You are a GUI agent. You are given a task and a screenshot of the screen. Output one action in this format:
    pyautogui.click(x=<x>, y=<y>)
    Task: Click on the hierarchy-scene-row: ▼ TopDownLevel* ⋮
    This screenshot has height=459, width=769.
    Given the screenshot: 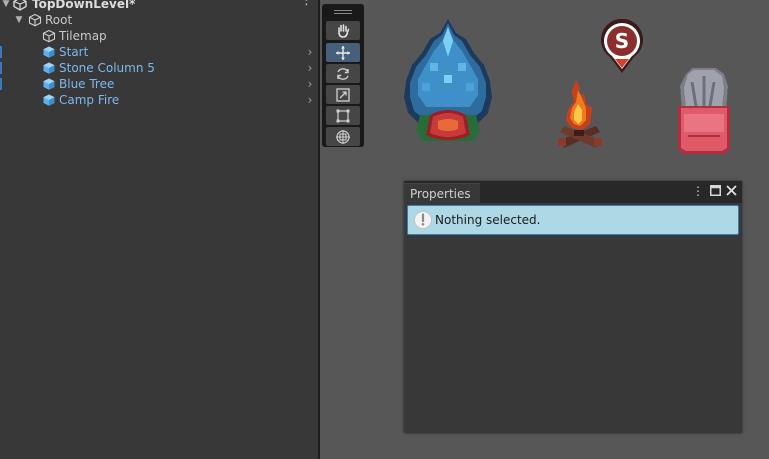 What is the action you would take?
    pyautogui.click(x=159, y=6)
    